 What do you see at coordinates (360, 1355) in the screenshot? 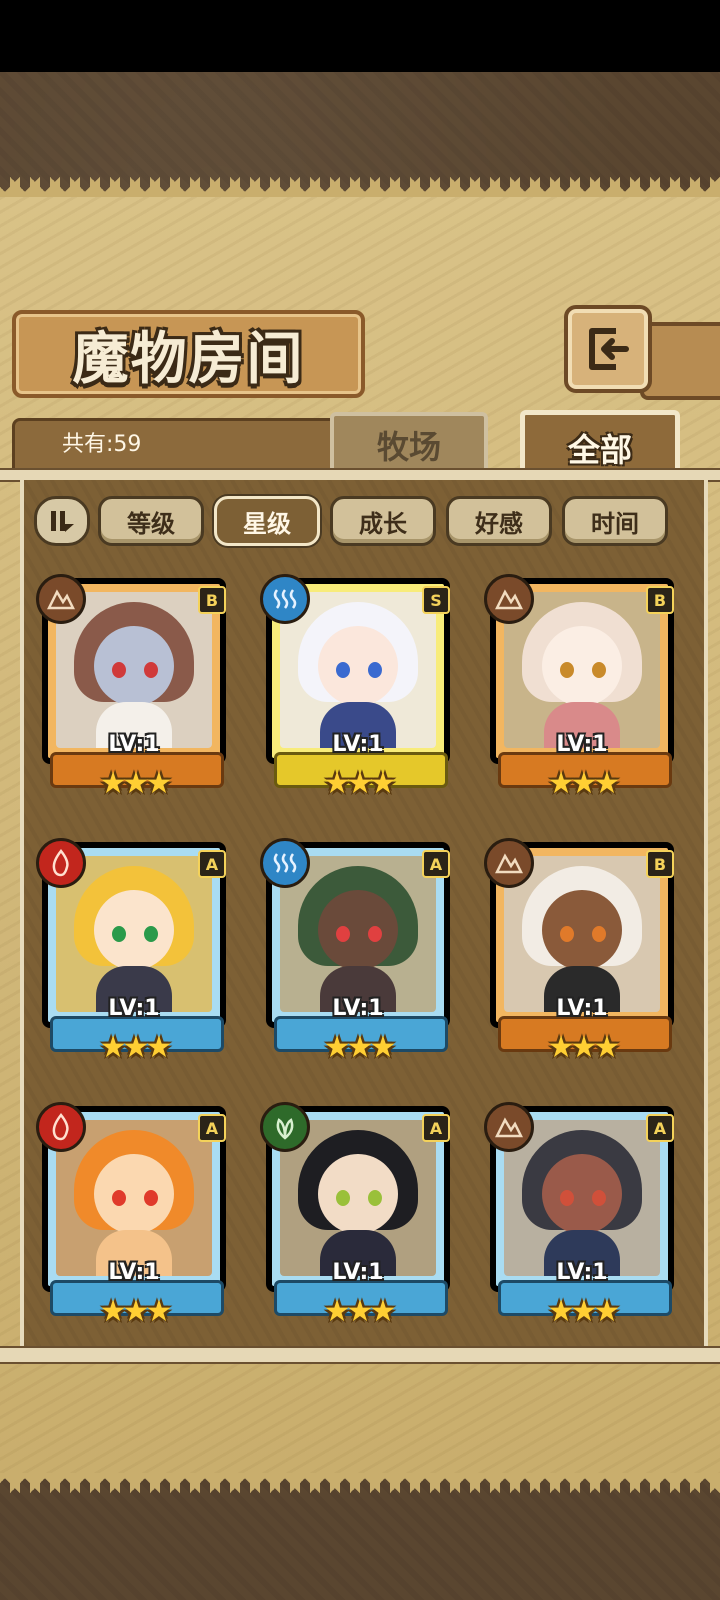
I see `panel-bottom-border` at bounding box center [360, 1355].